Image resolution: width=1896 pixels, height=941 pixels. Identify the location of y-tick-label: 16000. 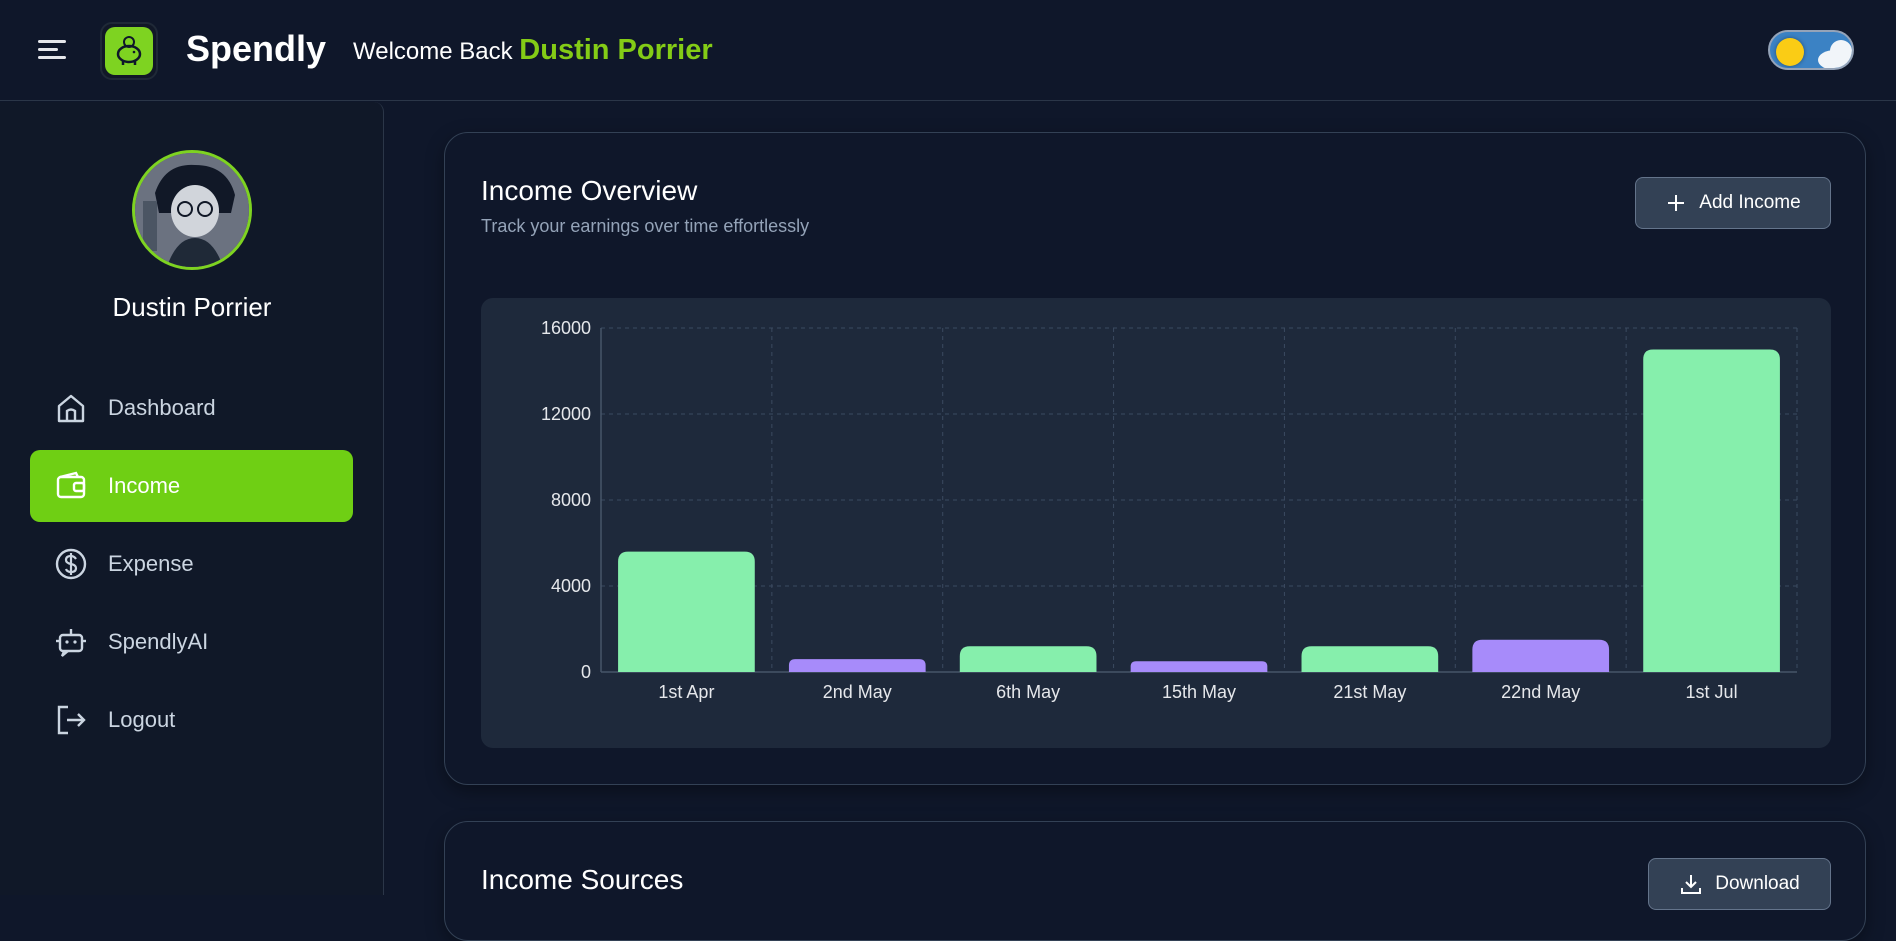
(566, 328).